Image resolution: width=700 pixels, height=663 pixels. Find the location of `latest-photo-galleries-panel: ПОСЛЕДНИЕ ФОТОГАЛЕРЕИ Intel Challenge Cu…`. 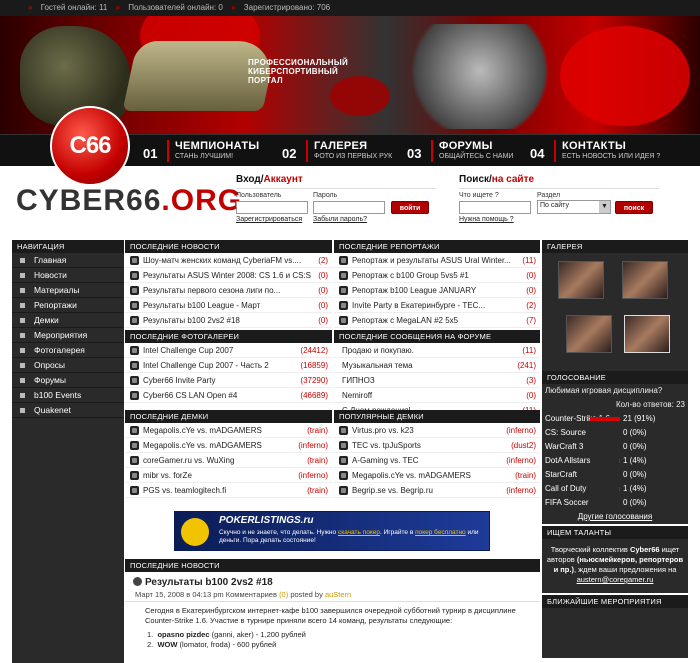

latest-photo-galleries-panel: ПОСЛЕДНИЕ ФОТОГАЛЕРЕИ Intel Challenge Cu… is located at coordinates (228, 366).